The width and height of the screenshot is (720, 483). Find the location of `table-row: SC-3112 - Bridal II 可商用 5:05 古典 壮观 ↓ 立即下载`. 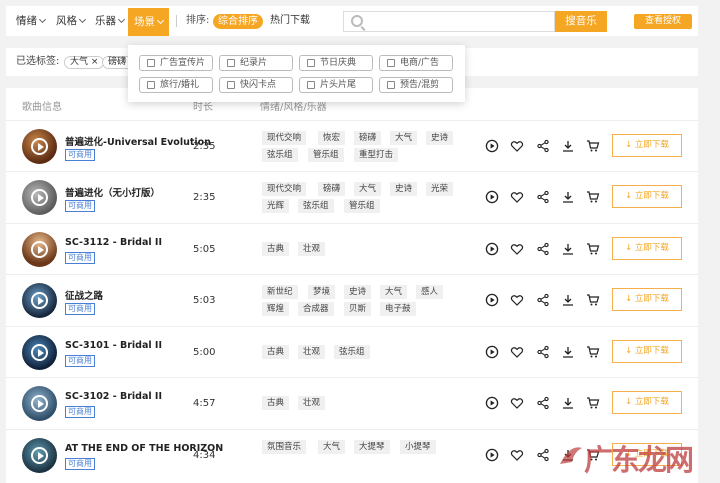

table-row: SC-3112 - Bridal II 可商用 5:05 古典 壮观 ↓ 立即下载 is located at coordinates (352, 248).